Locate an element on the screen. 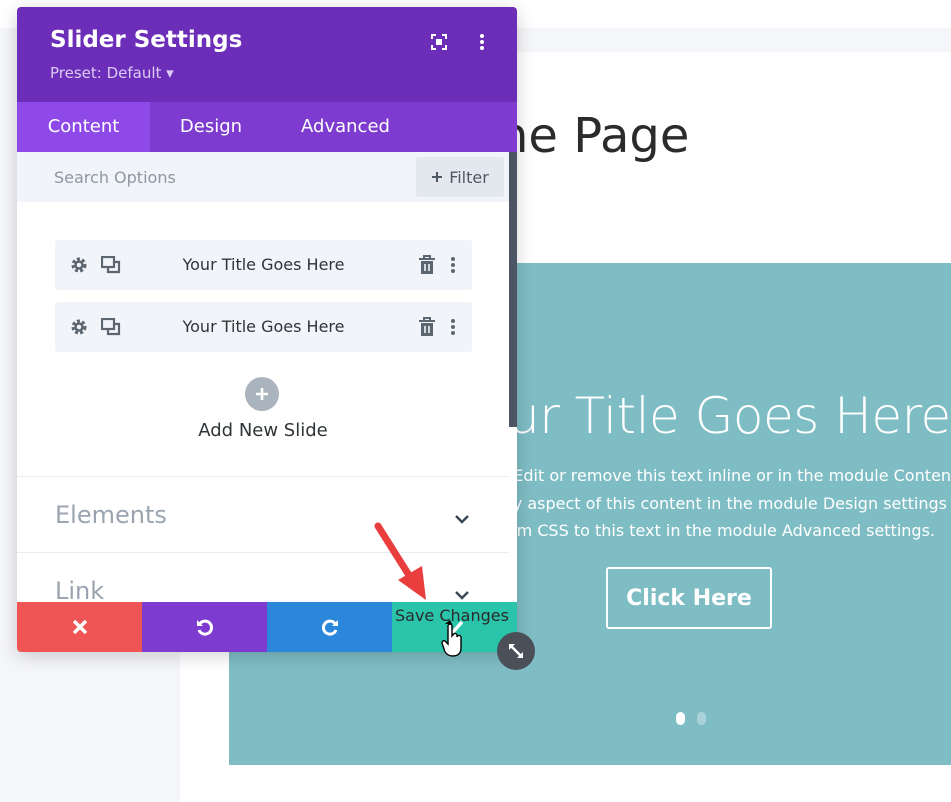 The height and width of the screenshot is (802, 951). cancel-button is located at coordinates (79, 627).